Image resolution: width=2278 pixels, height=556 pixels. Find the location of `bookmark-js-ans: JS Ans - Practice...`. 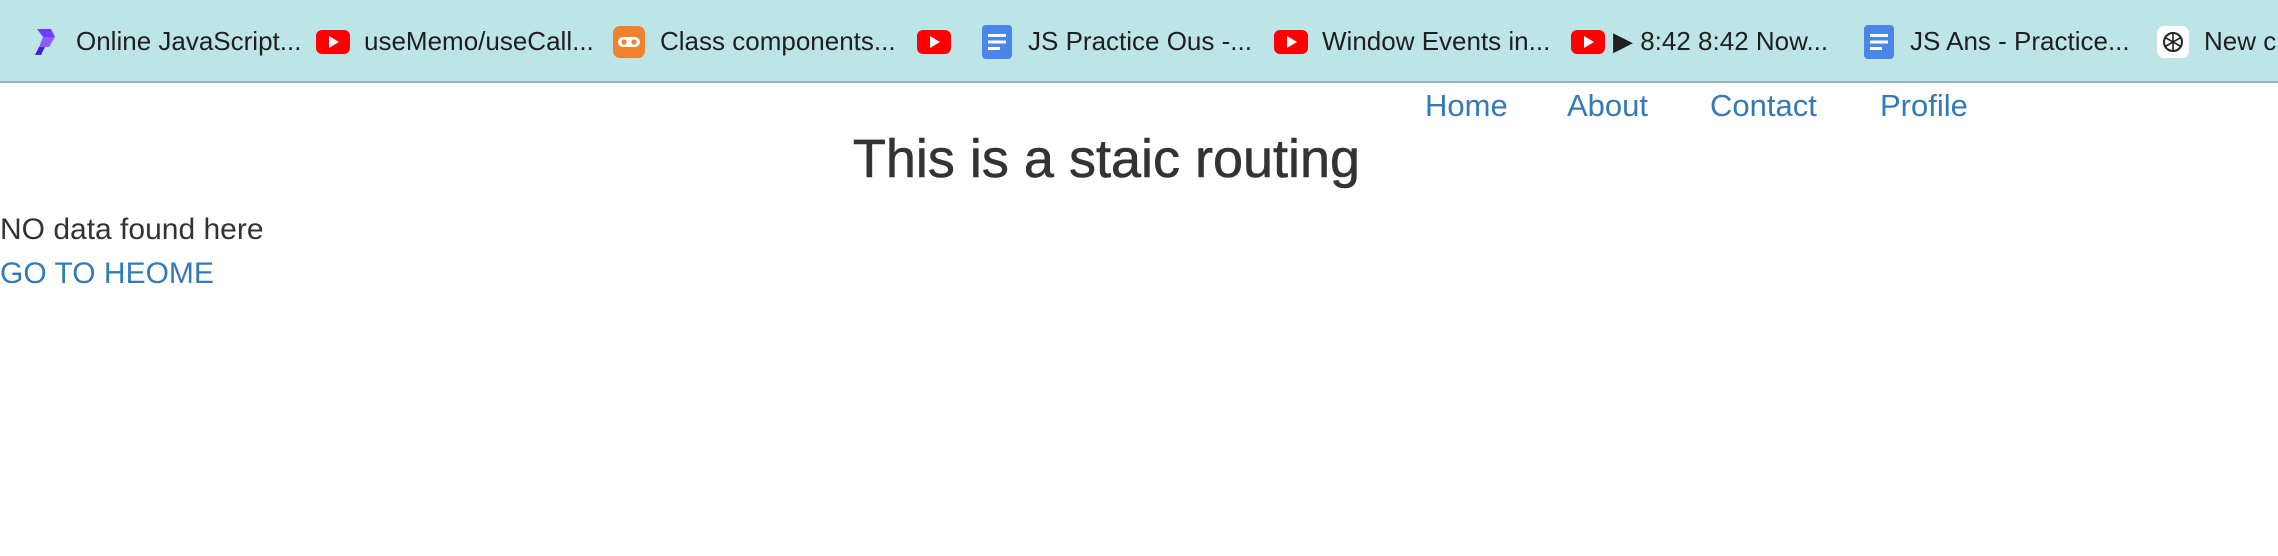

bookmark-js-ans: JS Ans - Practice... is located at coordinates (1996, 40).